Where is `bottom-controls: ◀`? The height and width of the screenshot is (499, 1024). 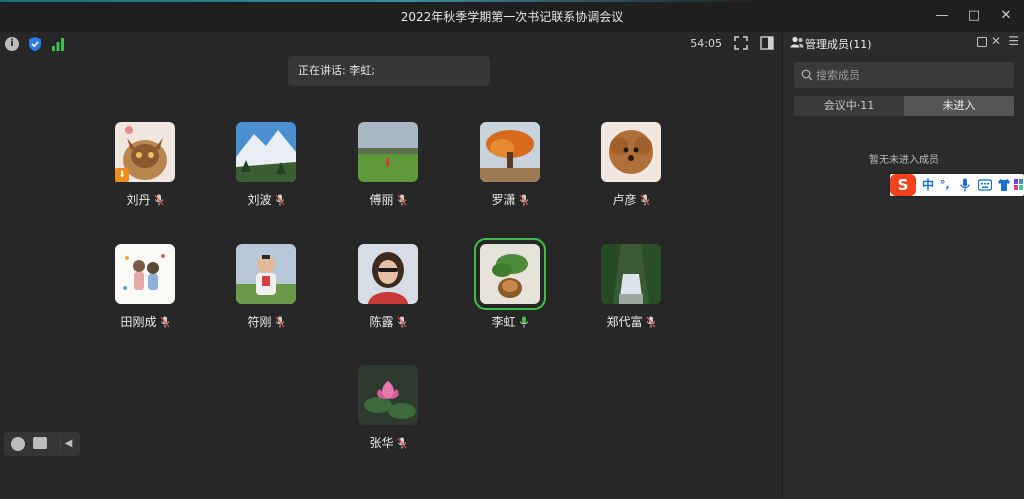
bottom-controls: ◀ is located at coordinates (42, 444).